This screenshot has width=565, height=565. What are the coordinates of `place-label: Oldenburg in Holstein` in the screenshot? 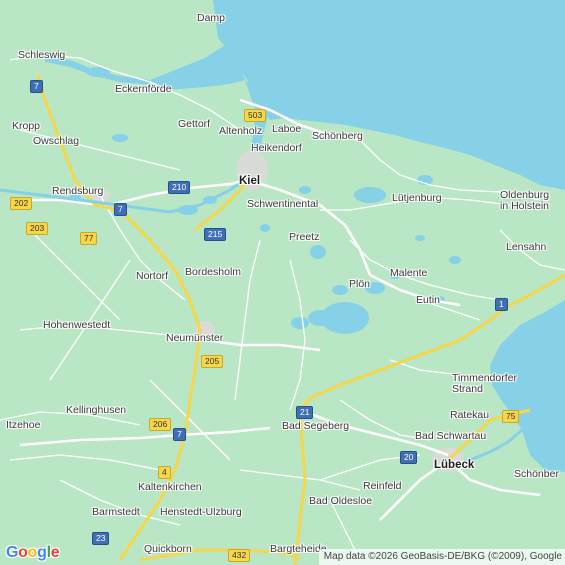 It's located at (524, 200).